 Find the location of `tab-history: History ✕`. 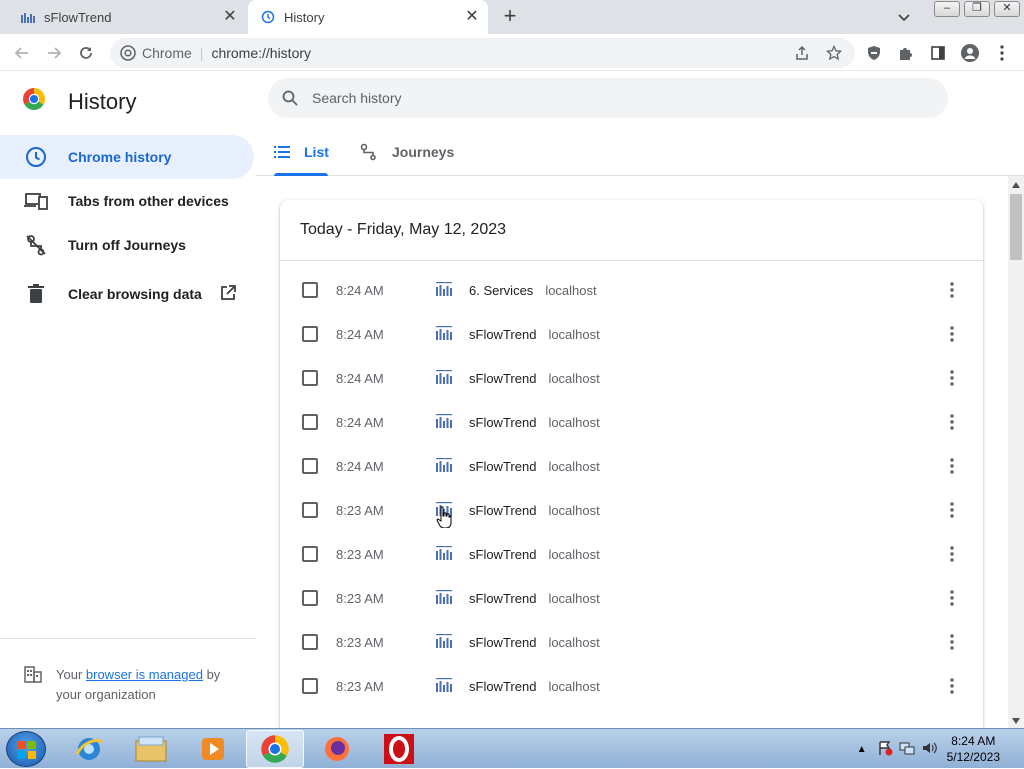

tab-history: History ✕ is located at coordinates (368, 17).